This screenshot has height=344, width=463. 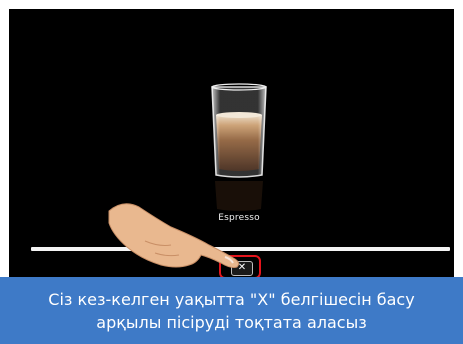 What do you see at coordinates (239, 130) in the screenshot?
I see `espresso-glass-icon` at bounding box center [239, 130].